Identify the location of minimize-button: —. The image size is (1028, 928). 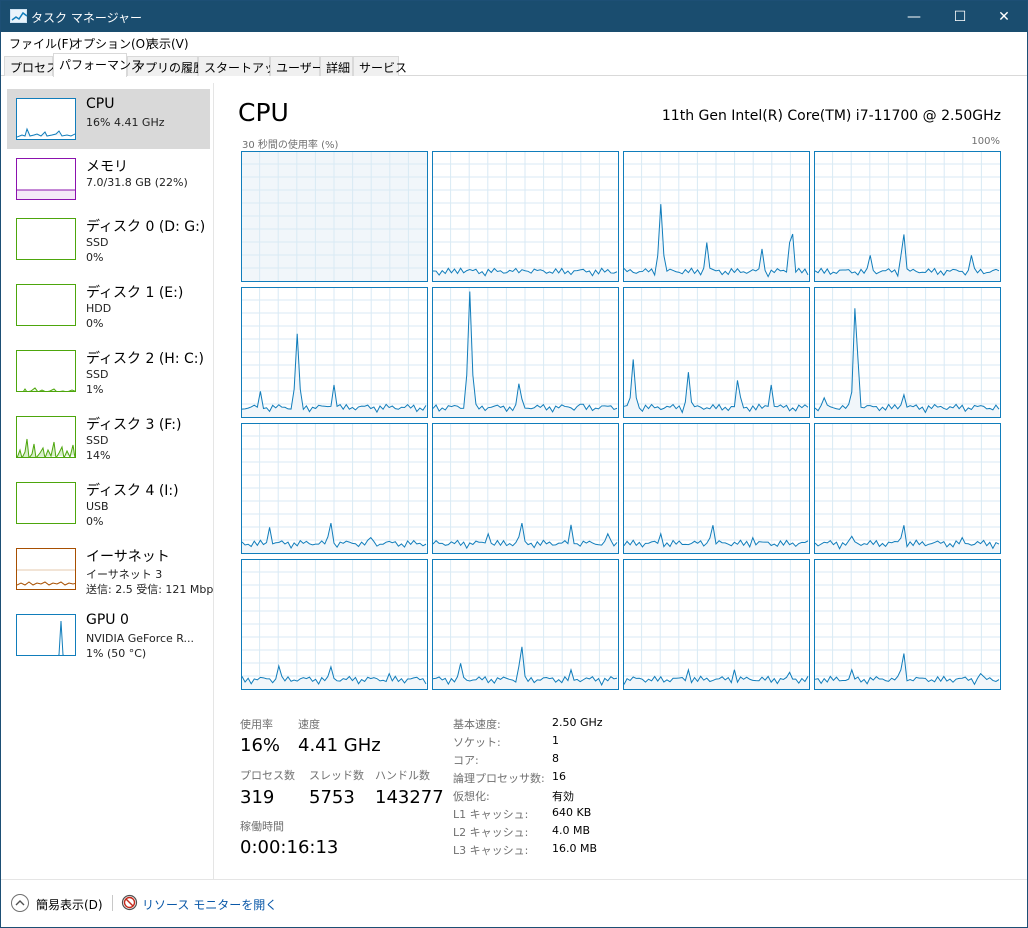
(914, 16).